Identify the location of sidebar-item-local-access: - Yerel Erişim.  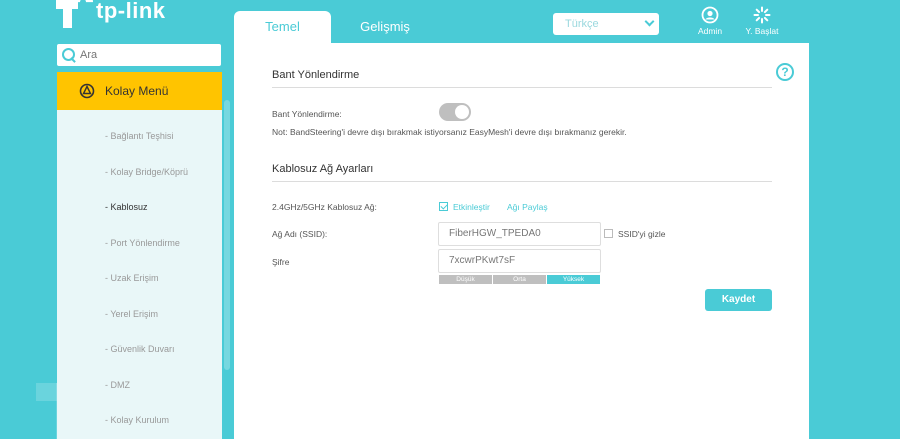
(139, 315).